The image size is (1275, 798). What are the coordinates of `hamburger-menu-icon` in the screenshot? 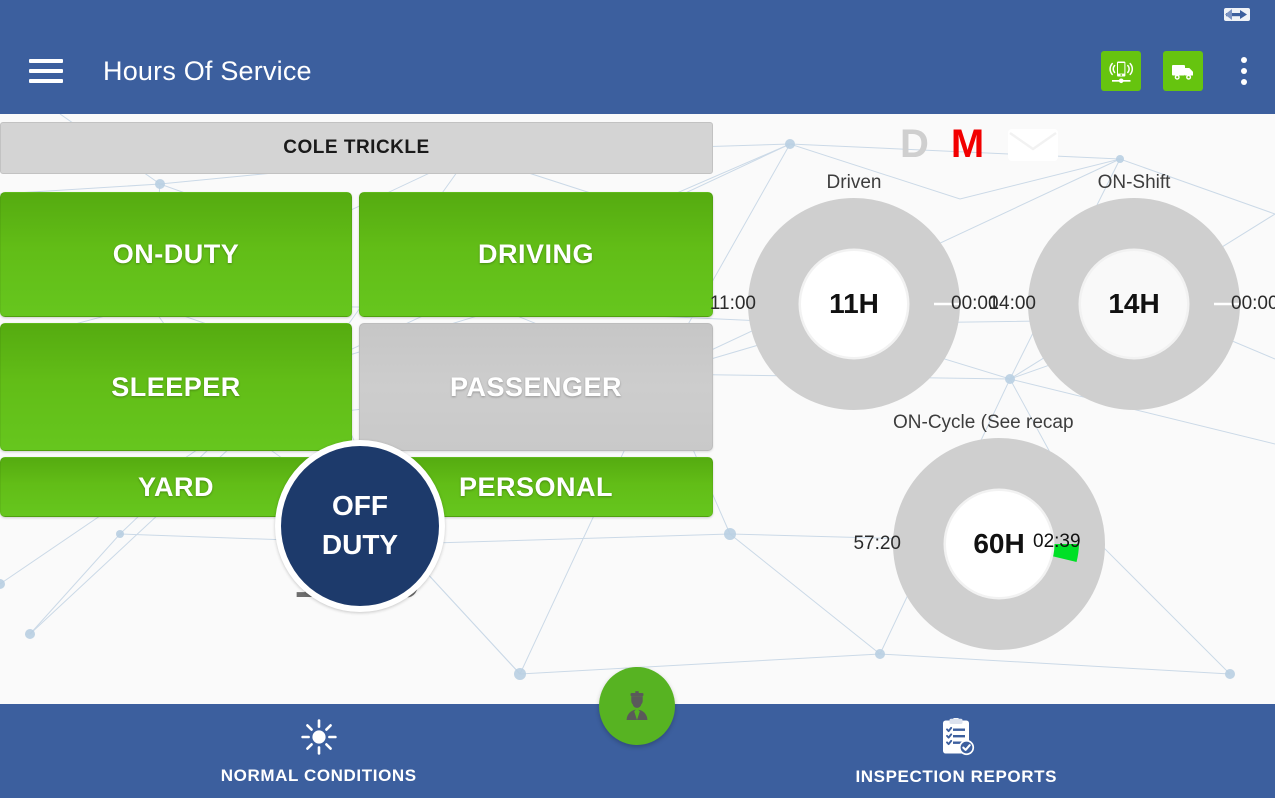 It's located at (46, 71).